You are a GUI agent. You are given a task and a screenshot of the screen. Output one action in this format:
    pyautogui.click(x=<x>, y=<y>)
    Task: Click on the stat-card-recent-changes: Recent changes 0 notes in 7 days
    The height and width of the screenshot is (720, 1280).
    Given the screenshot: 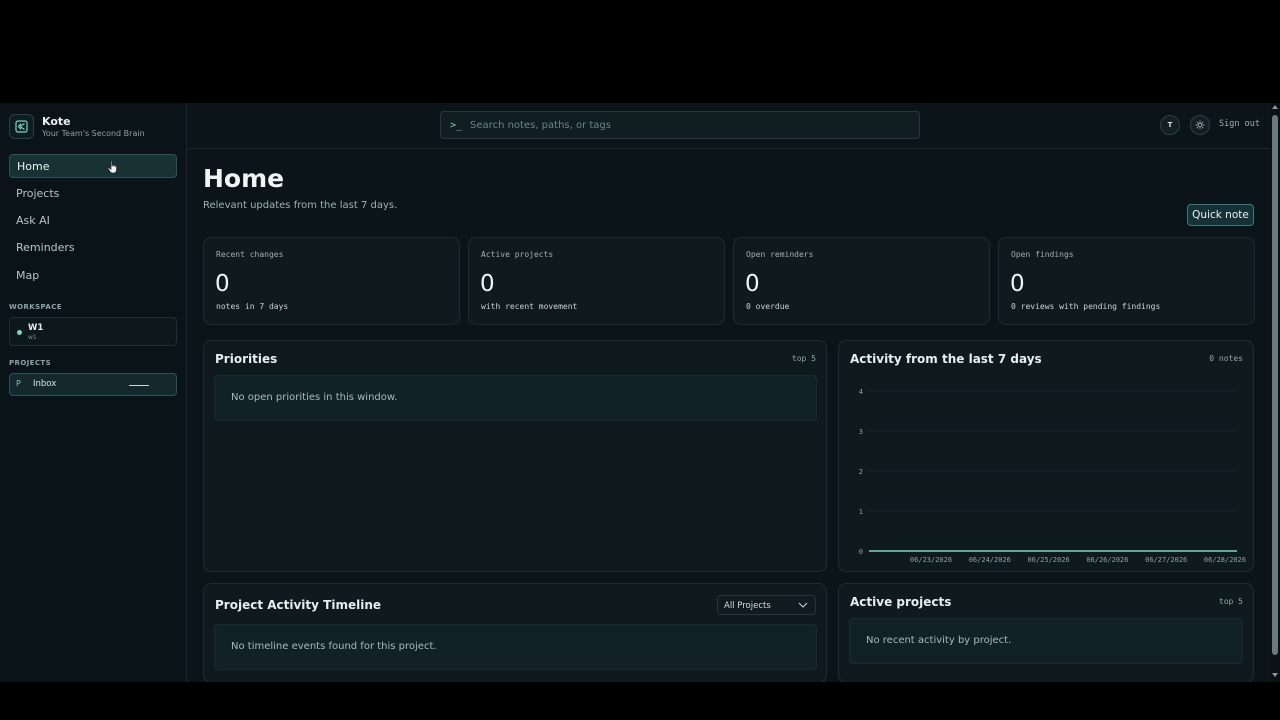 What is the action you would take?
    pyautogui.click(x=331, y=281)
    